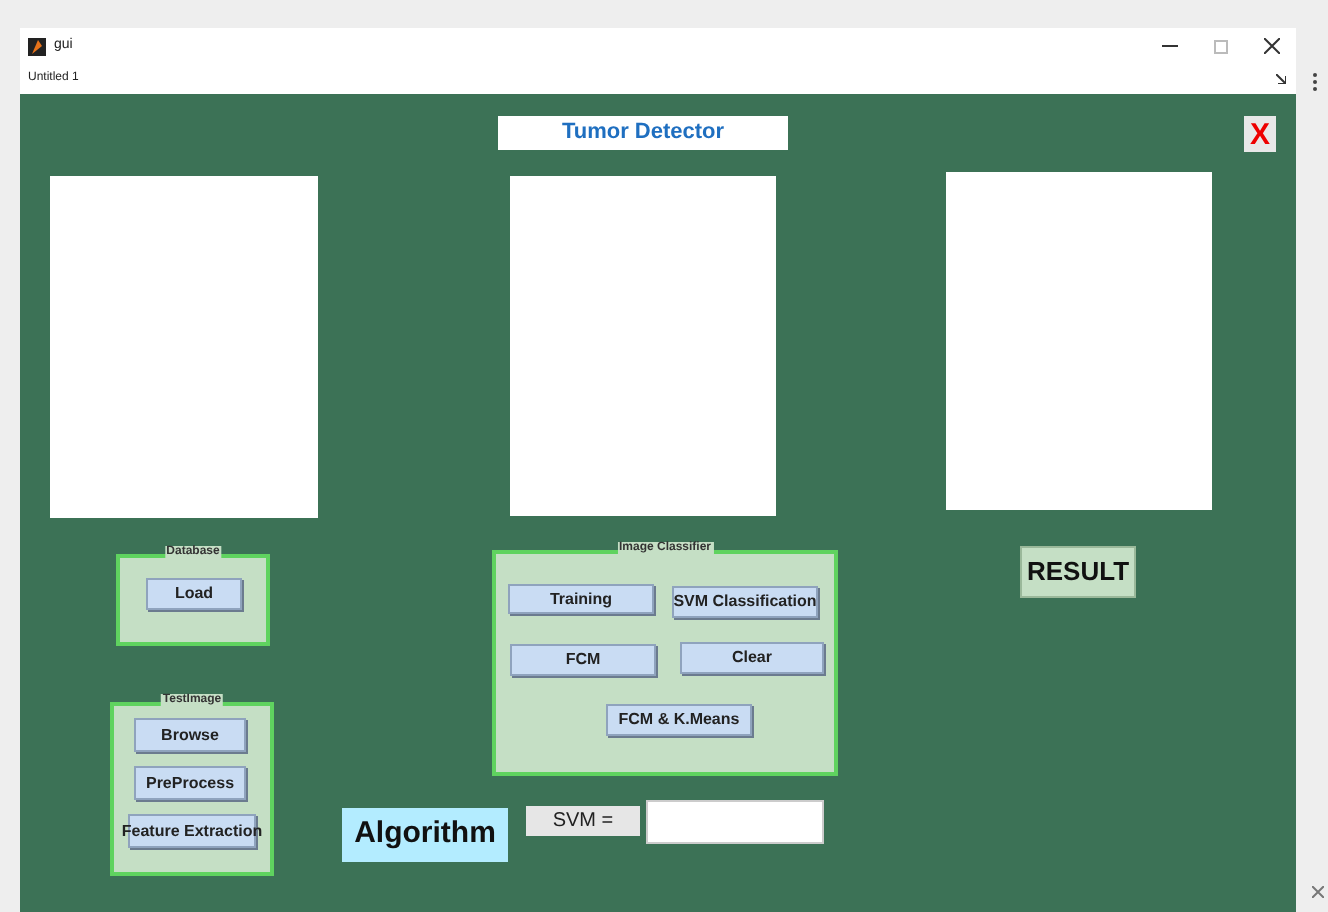 Image resolution: width=1328 pixels, height=912 pixels. What do you see at coordinates (583, 660) in the screenshot?
I see `gui-button: FCM` at bounding box center [583, 660].